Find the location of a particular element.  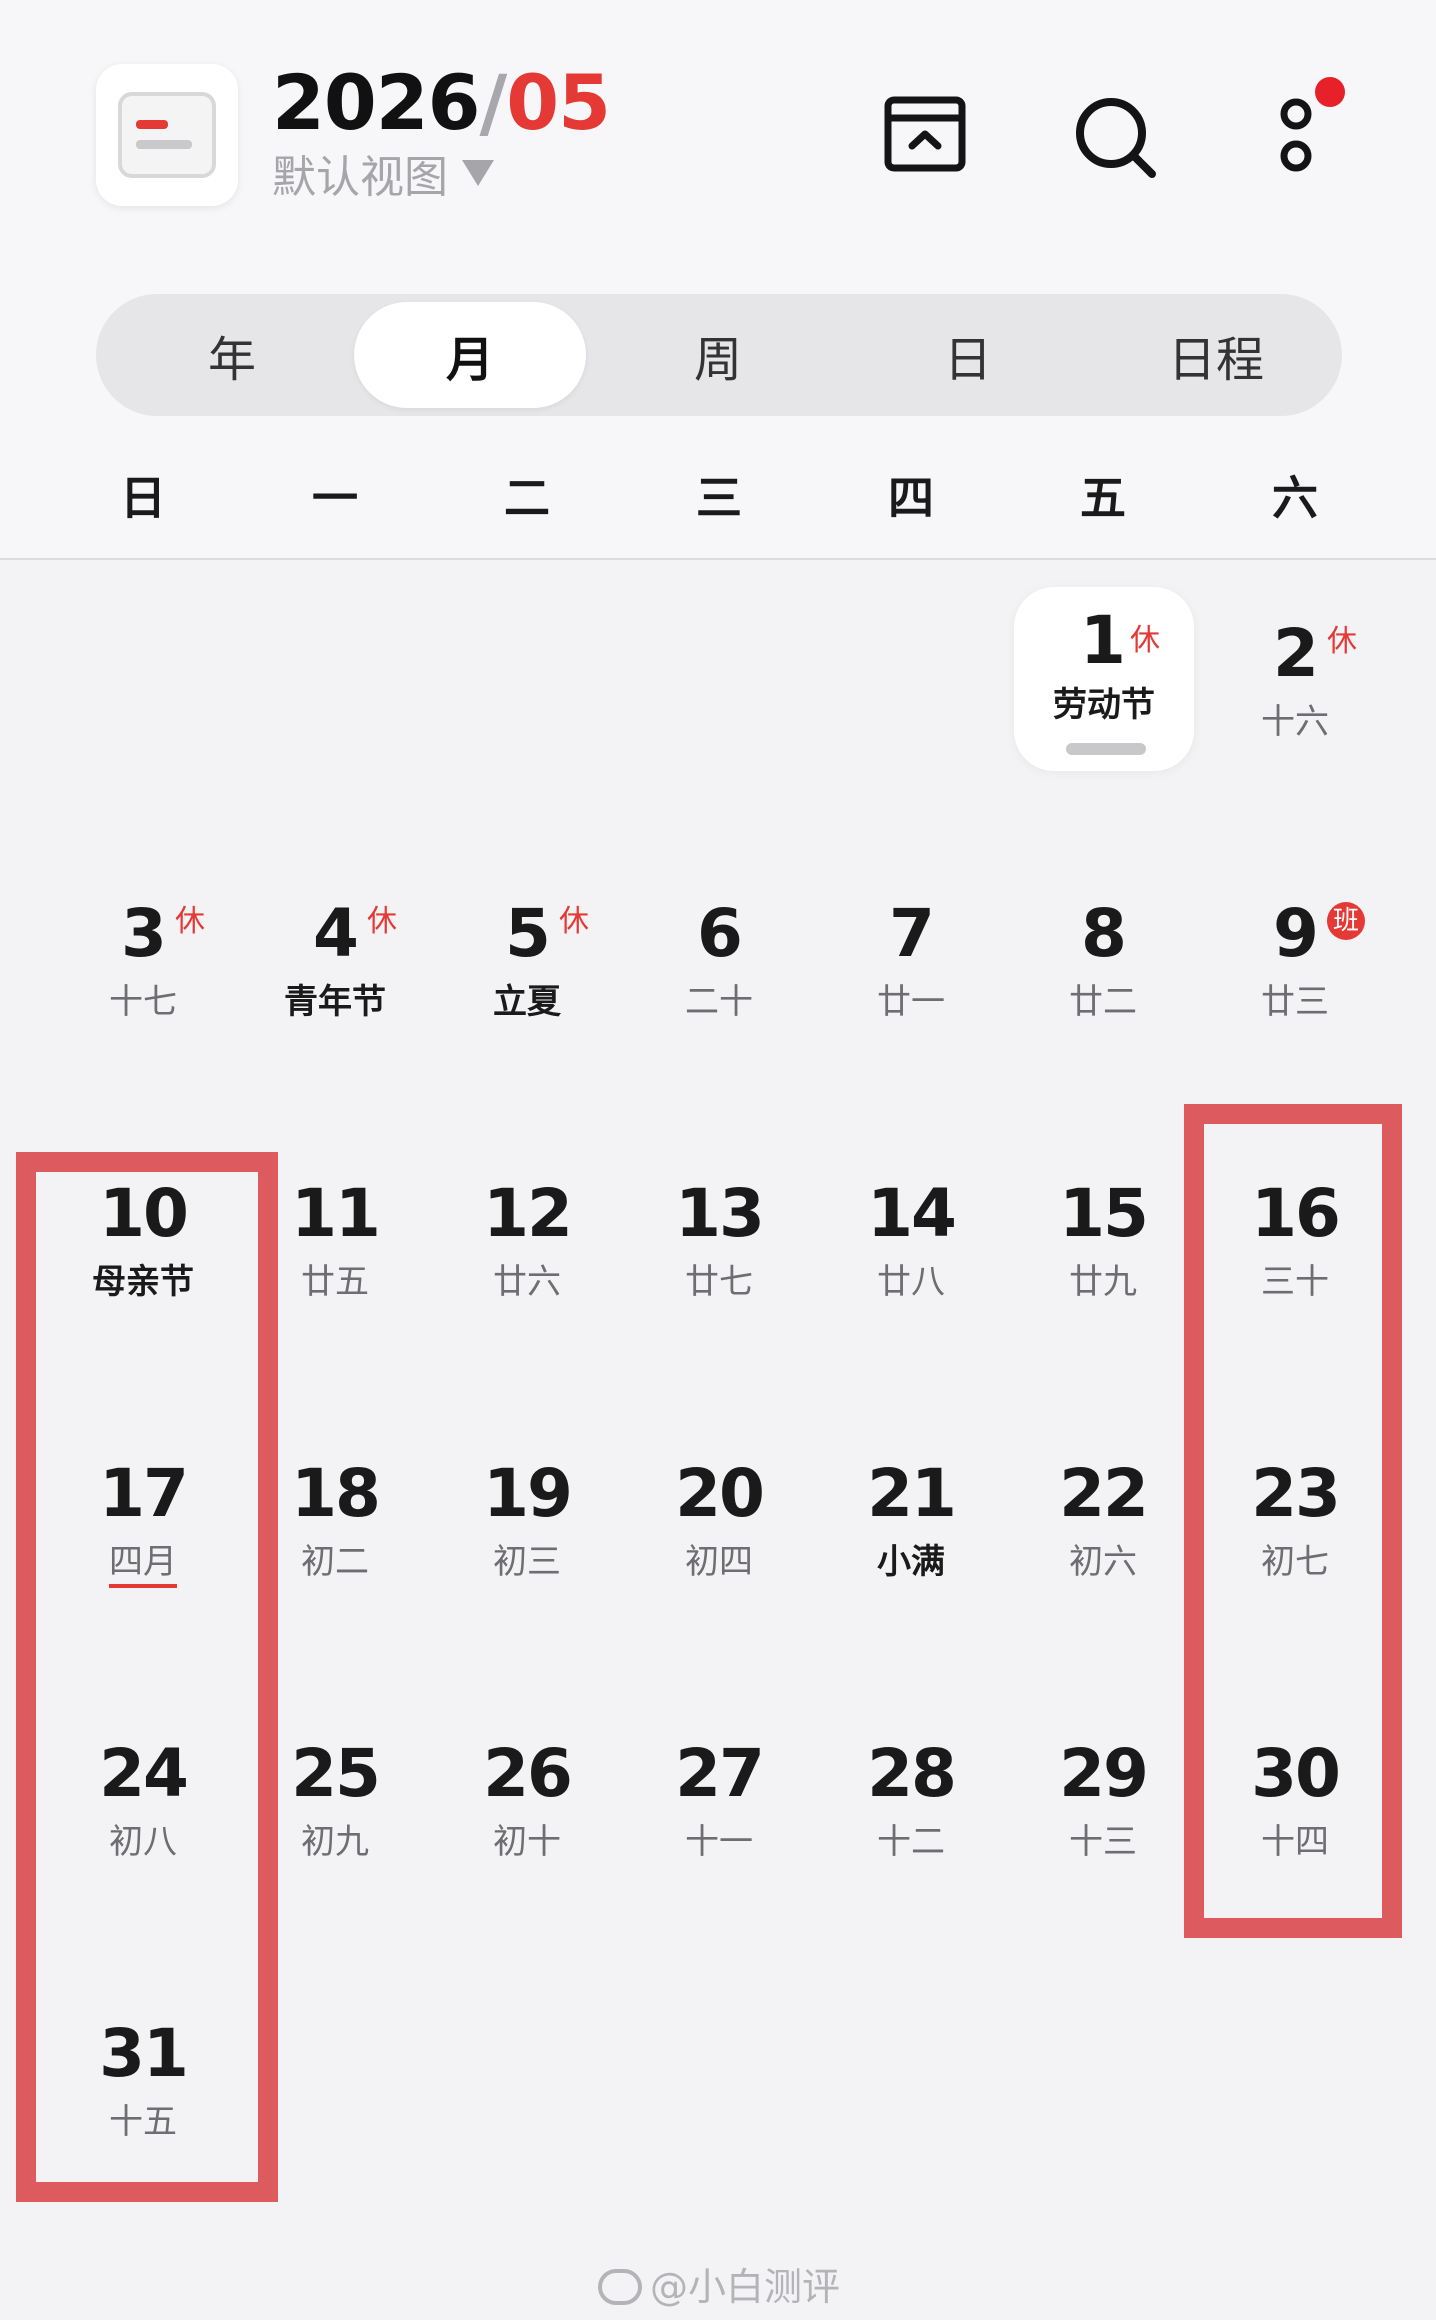

lunar-date: 廿三 is located at coordinates (1295, 1002).